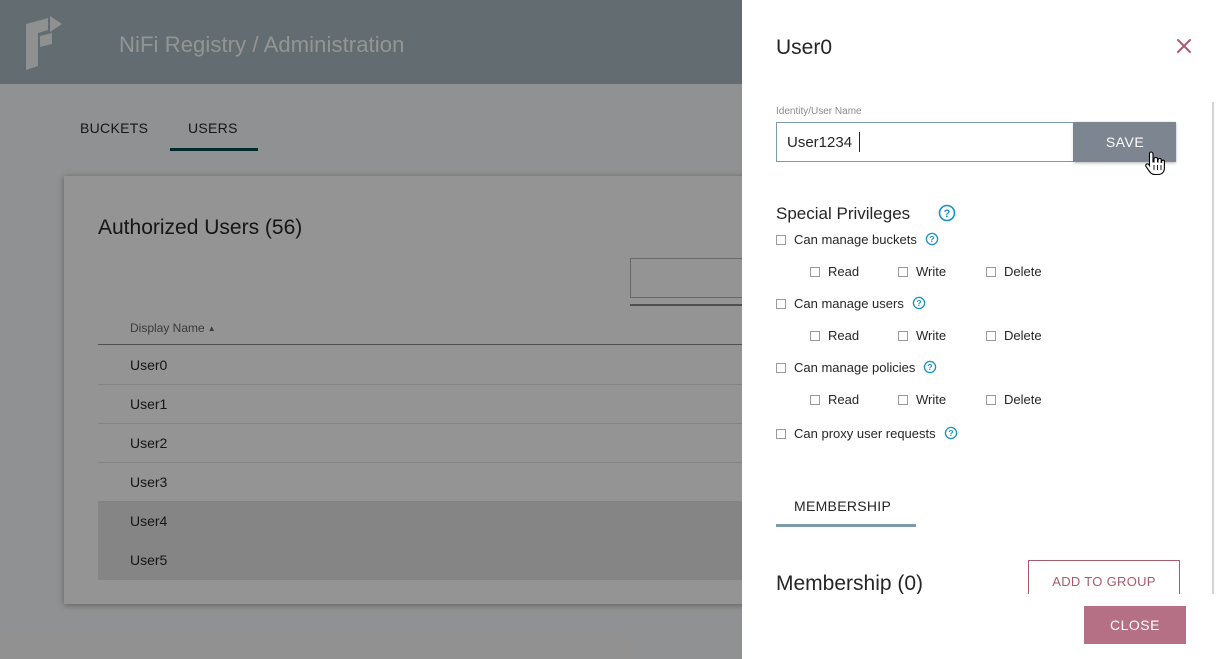 Image resolution: width=1220 pixels, height=659 pixels. What do you see at coordinates (1155, 163) in the screenshot?
I see `hand-pointer-cursor-icon` at bounding box center [1155, 163].